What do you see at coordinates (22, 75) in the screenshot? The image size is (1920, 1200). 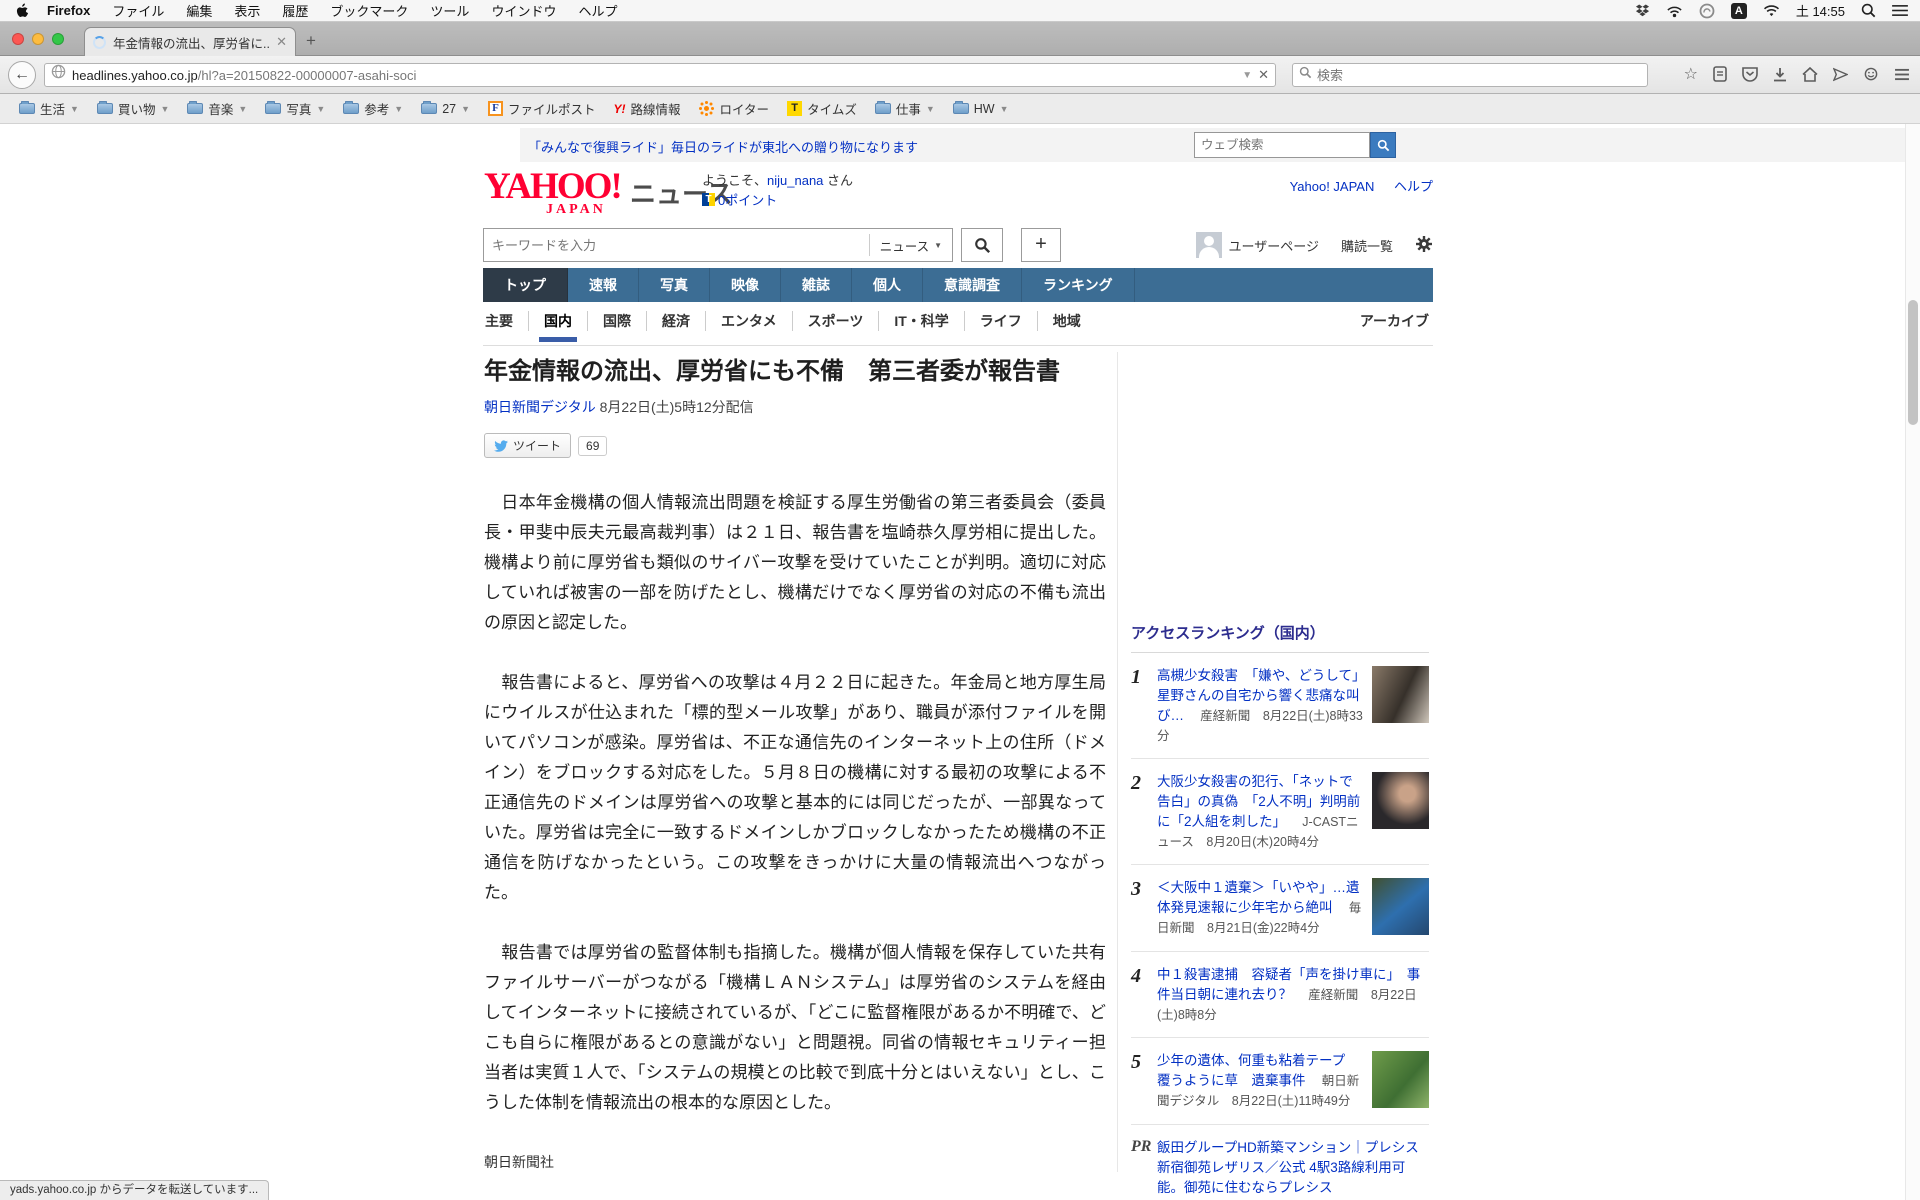 I see `back-button: ←` at bounding box center [22, 75].